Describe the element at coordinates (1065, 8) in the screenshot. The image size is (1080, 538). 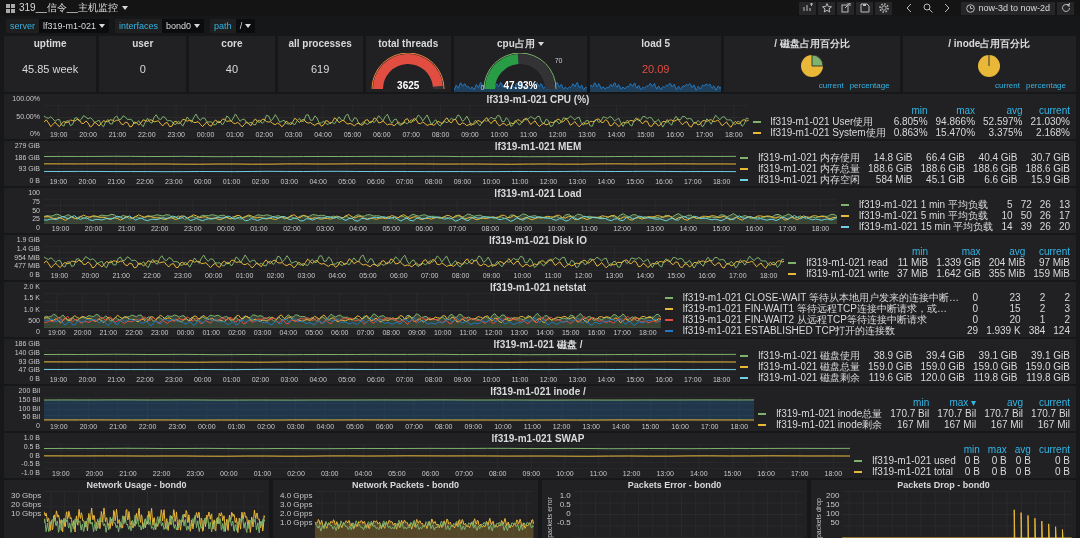
I see `refresh-button` at that location.